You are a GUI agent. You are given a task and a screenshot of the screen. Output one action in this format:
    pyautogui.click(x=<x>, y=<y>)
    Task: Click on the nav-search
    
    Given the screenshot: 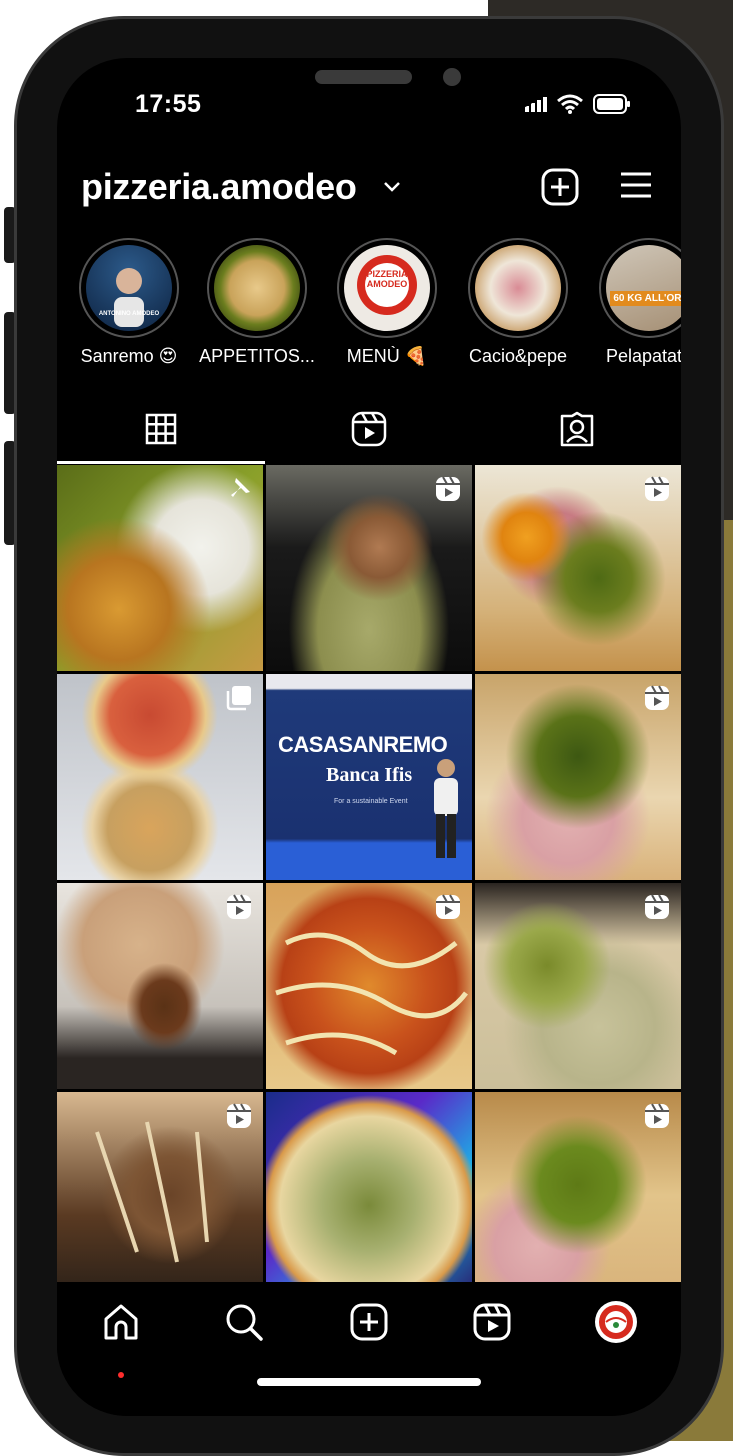 What is the action you would take?
    pyautogui.click(x=244, y=1324)
    